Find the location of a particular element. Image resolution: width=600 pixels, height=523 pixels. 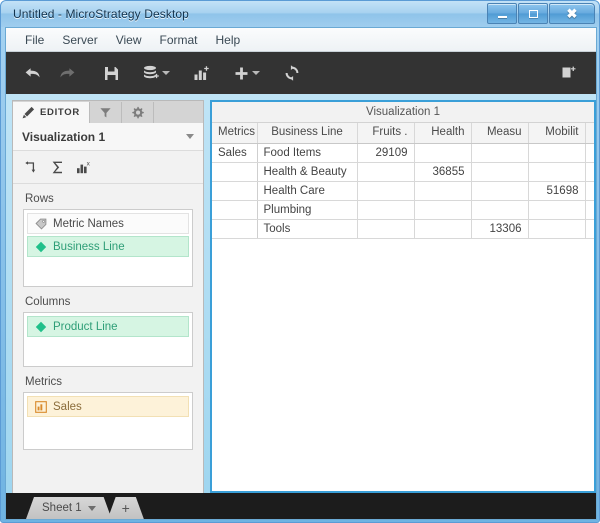

shelf-metrics: Metrics Sales is located at coordinates (108, 413).